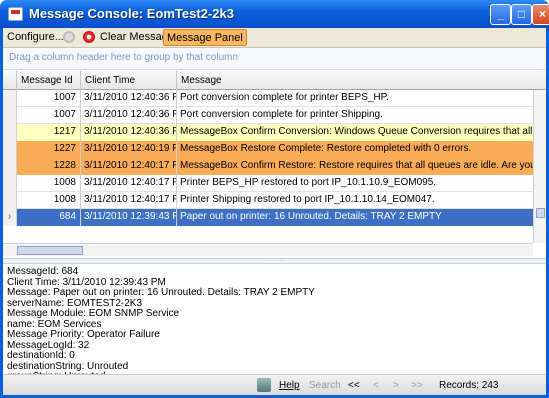 This screenshot has height=398, width=549. Describe the element at coordinates (355, 80) in the screenshot. I see `column-header-message: Message` at that location.